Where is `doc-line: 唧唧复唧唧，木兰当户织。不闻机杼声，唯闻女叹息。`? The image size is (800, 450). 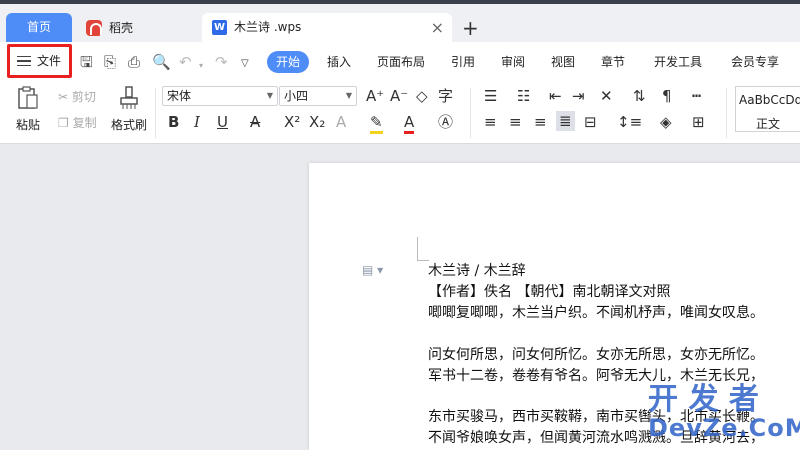 doc-line: 唧唧复唧唧，木兰当户织。不闻机杼声，唯闻女叹息。 is located at coordinates (596, 313).